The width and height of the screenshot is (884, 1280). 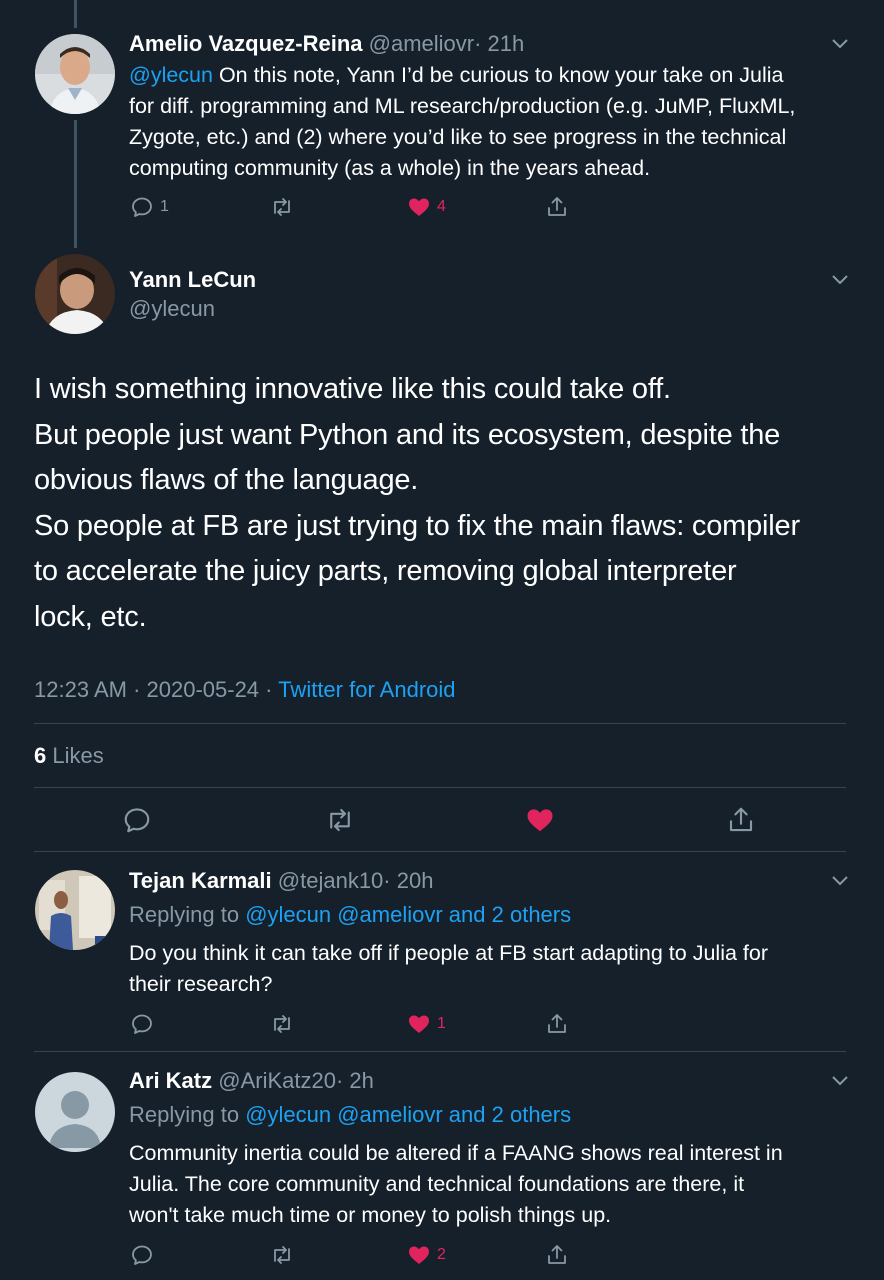 What do you see at coordinates (246, 43) in the screenshot?
I see `user-name: Amelio Vazquez-Reina` at bounding box center [246, 43].